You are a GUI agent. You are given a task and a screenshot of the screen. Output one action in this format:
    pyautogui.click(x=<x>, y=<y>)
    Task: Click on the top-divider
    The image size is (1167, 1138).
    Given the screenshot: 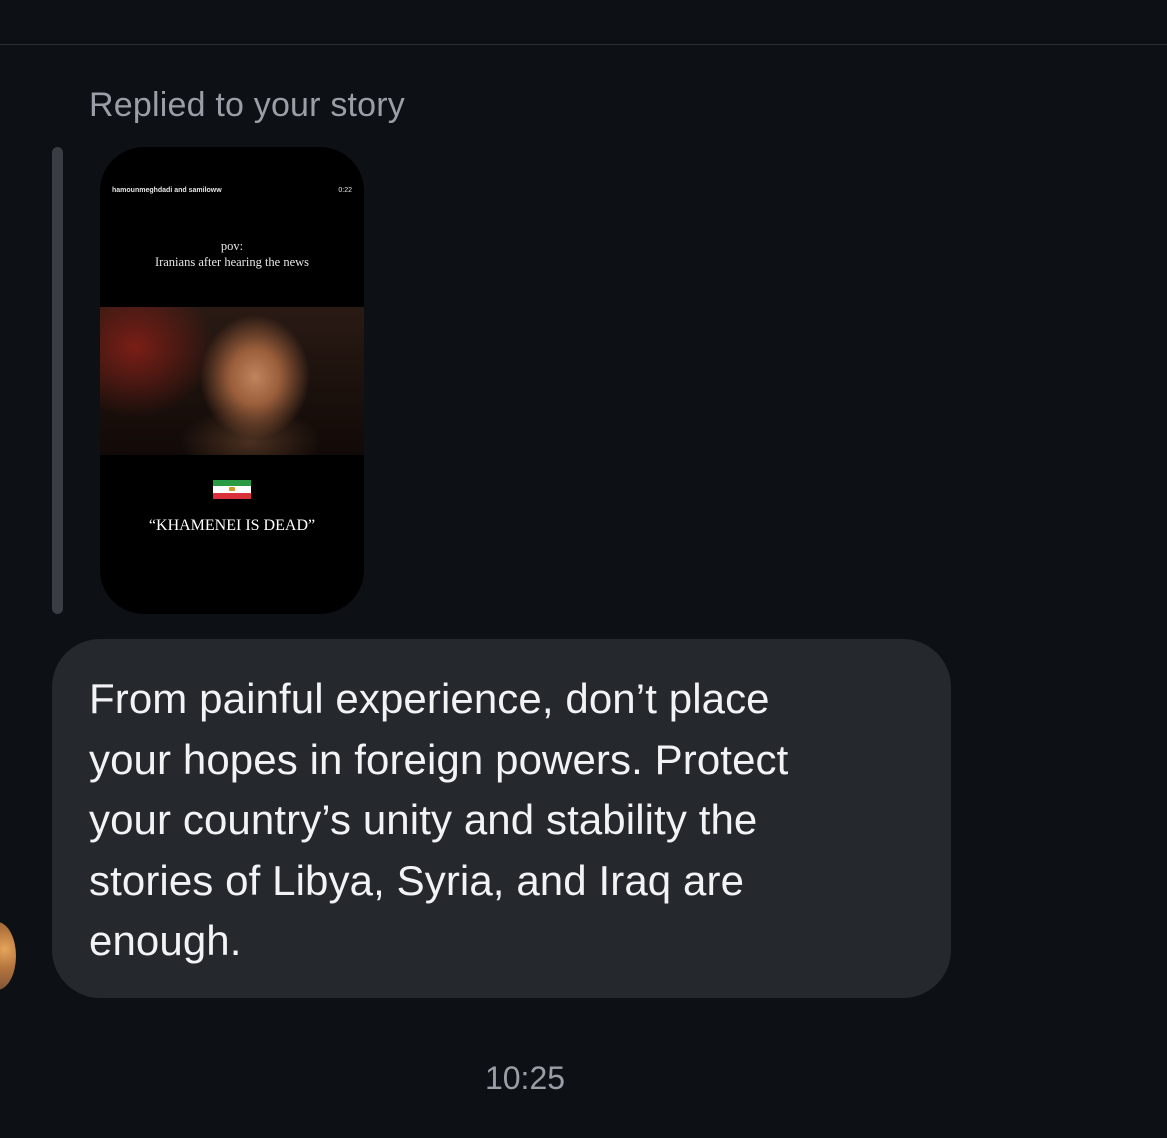 What is the action you would take?
    pyautogui.click(x=583, y=44)
    